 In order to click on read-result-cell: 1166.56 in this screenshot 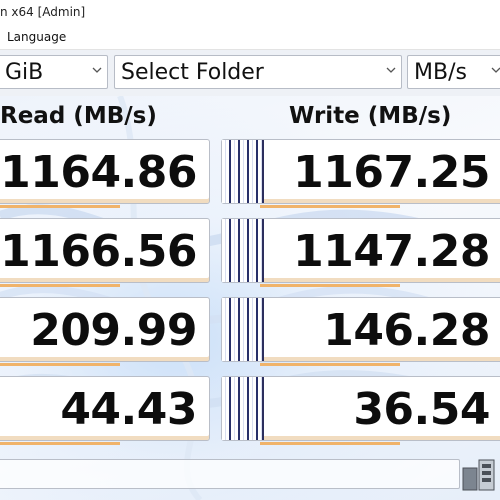, I will do `click(105, 250)`.